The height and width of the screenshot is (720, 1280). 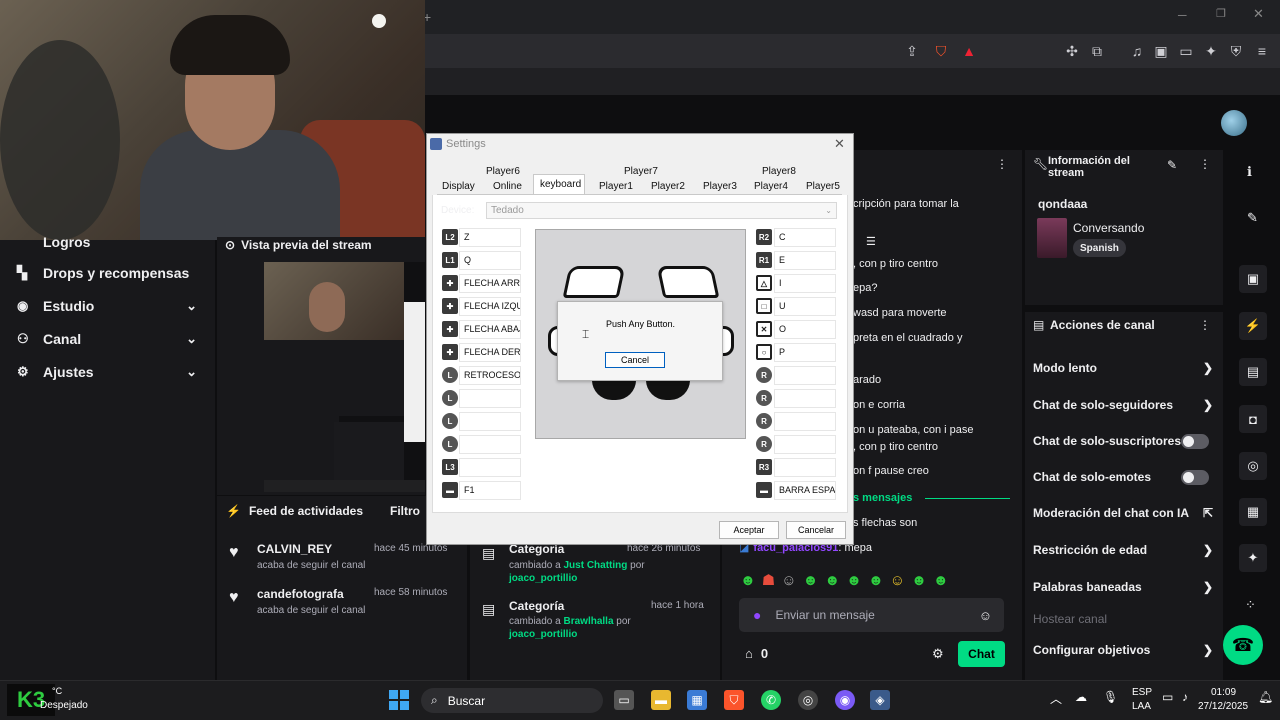 I want to click on brave-shield-icon: ⛉, so click(x=941, y=51).